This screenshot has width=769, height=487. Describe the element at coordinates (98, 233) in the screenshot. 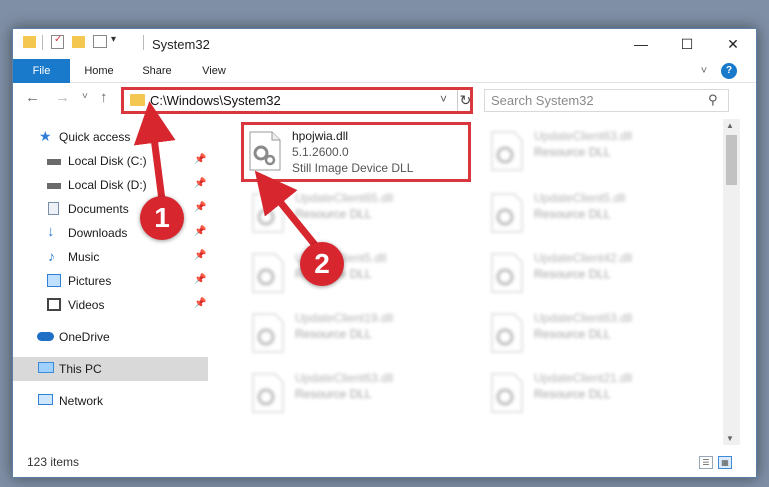

I see `sidebar-item-label: Downloads` at that location.